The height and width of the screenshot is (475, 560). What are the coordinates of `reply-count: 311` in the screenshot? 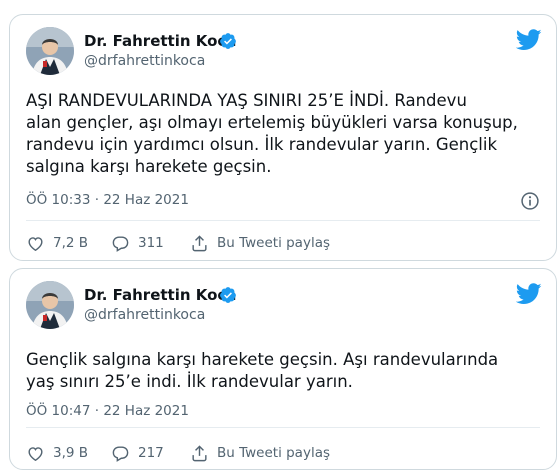 It's located at (151, 243).